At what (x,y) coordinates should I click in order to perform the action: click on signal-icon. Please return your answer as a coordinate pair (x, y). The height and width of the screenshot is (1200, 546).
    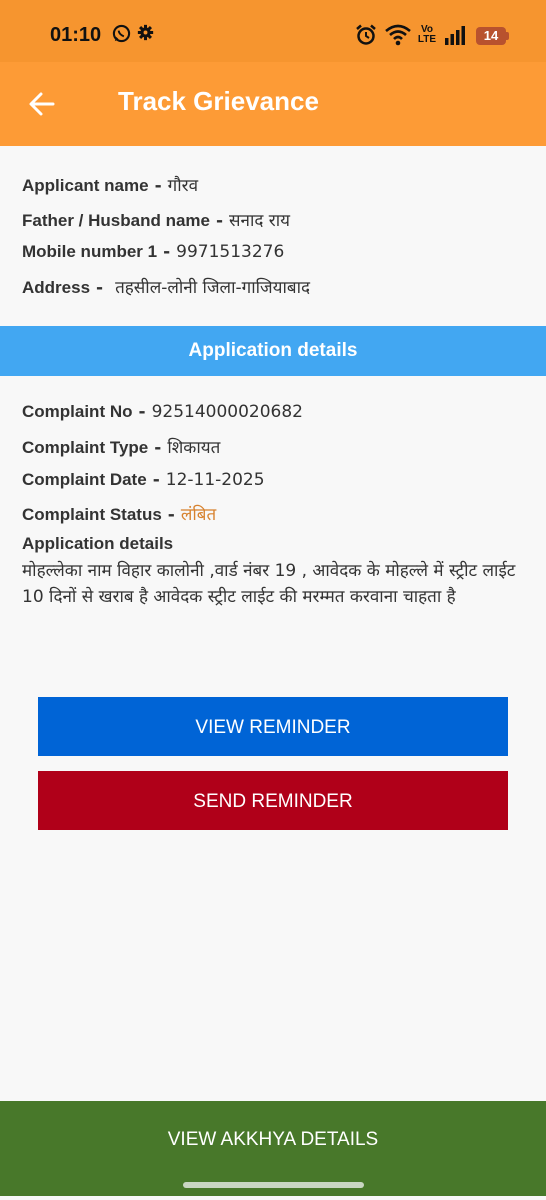
    Looking at the image, I should click on (455, 37).